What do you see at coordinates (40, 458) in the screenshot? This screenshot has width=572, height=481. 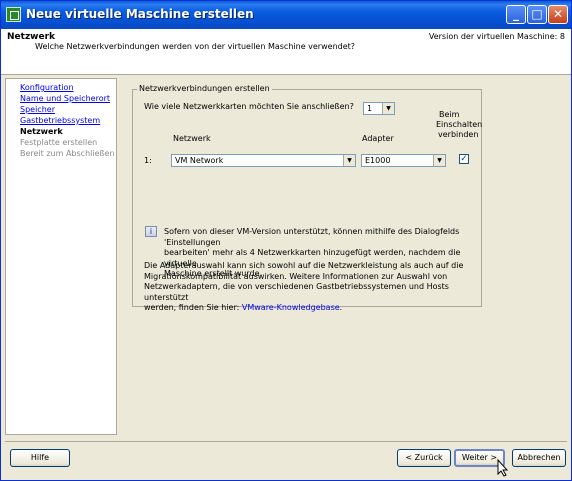 I see `help-button: Hilfe` at bounding box center [40, 458].